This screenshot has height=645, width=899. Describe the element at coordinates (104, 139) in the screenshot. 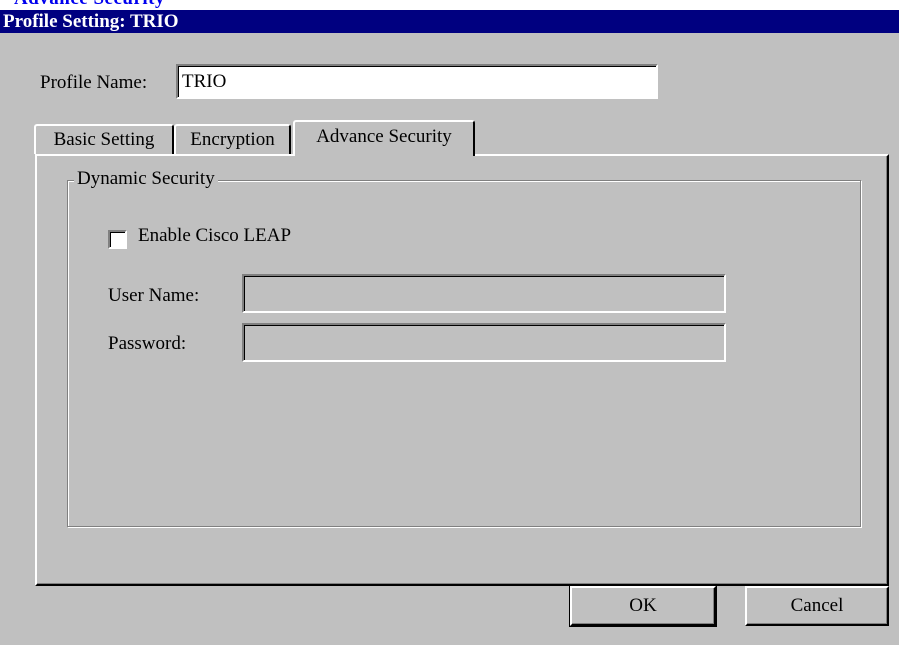

I see `tab-basic-setting: Basic Setting` at that location.